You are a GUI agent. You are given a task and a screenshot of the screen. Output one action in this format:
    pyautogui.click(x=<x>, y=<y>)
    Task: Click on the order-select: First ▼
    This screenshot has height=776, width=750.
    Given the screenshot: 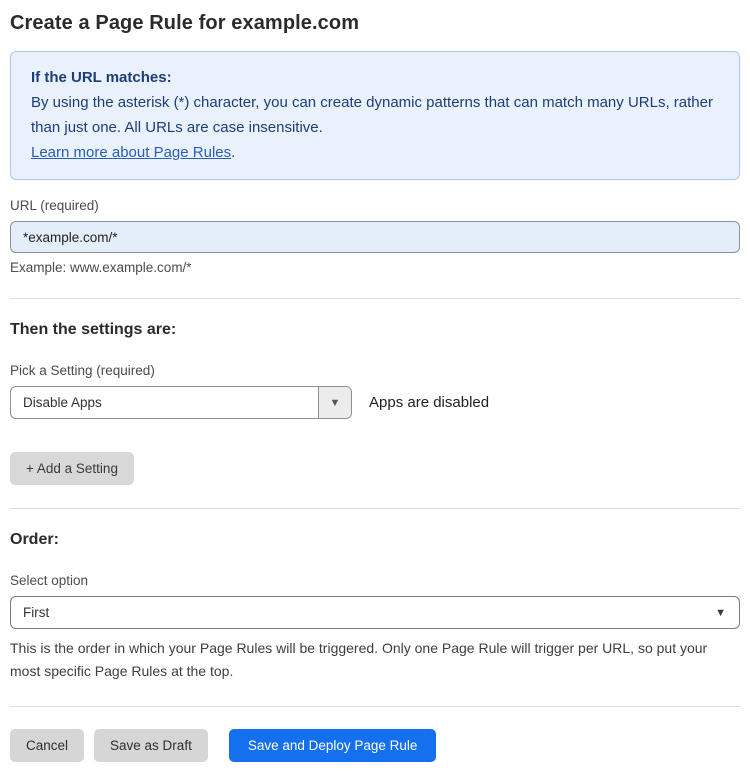 What is the action you would take?
    pyautogui.click(x=375, y=612)
    